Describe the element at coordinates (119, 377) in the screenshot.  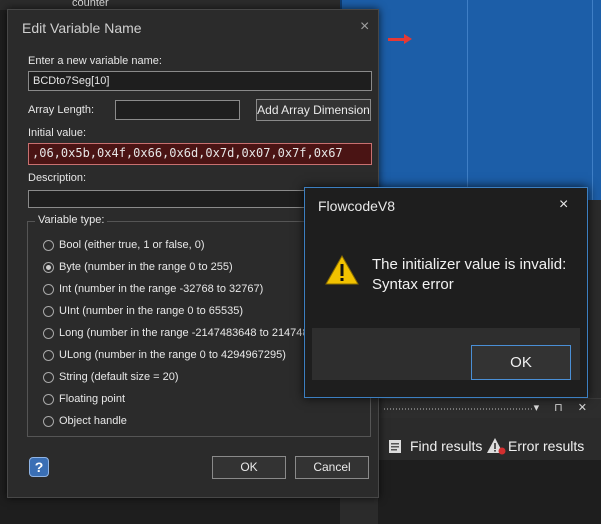
I see `type-label: String (default size = 20)` at that location.